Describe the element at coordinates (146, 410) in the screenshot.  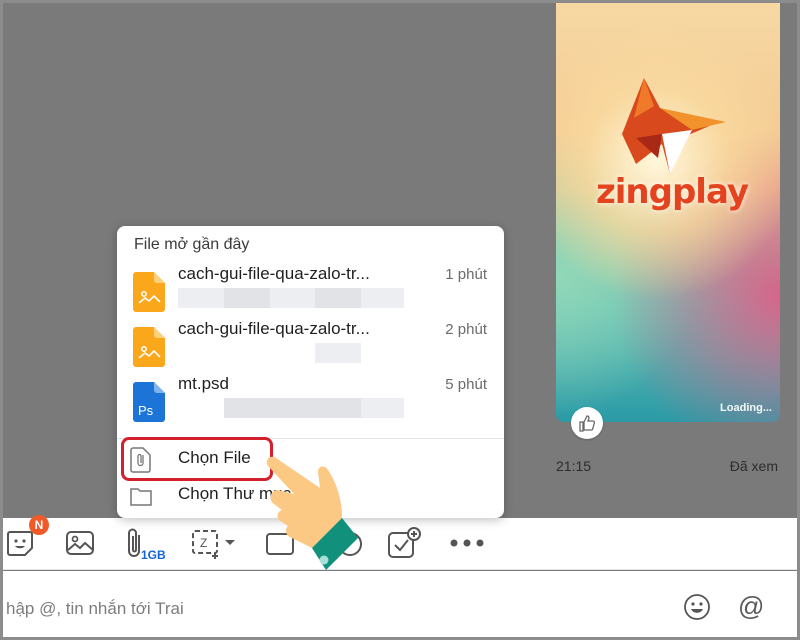
I see `svg-text: Ps` at that location.